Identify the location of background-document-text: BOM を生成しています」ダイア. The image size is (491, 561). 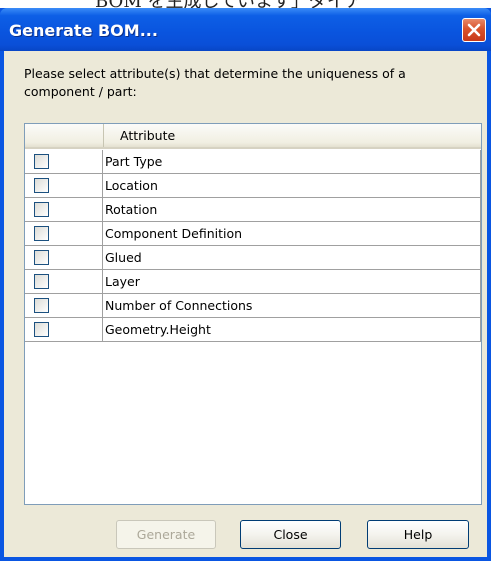
(245, 4).